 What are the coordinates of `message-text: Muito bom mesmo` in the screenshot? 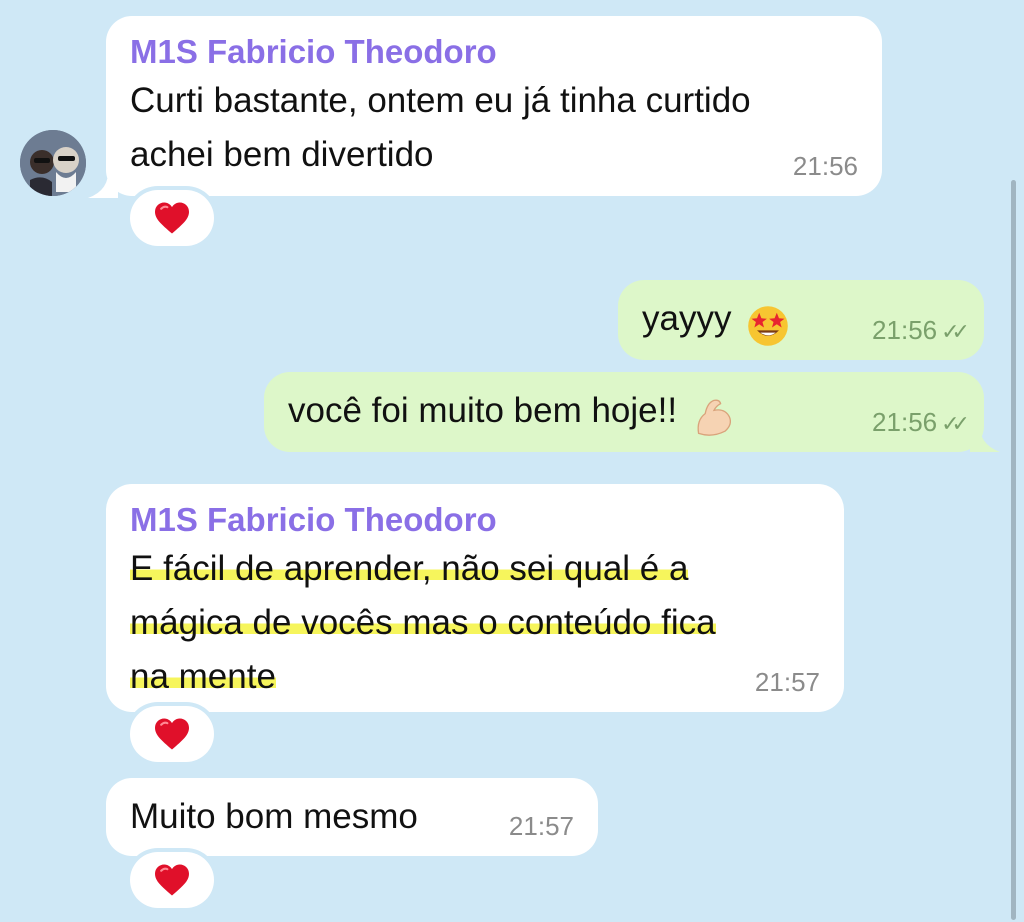 It's located at (274, 816).